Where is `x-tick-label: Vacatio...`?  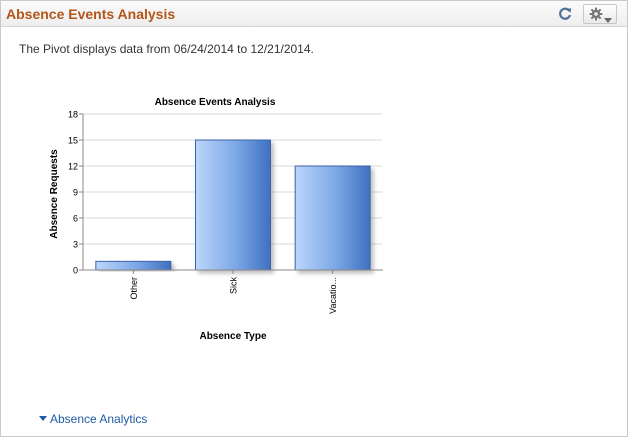 x-tick-label: Vacatio... is located at coordinates (333, 295).